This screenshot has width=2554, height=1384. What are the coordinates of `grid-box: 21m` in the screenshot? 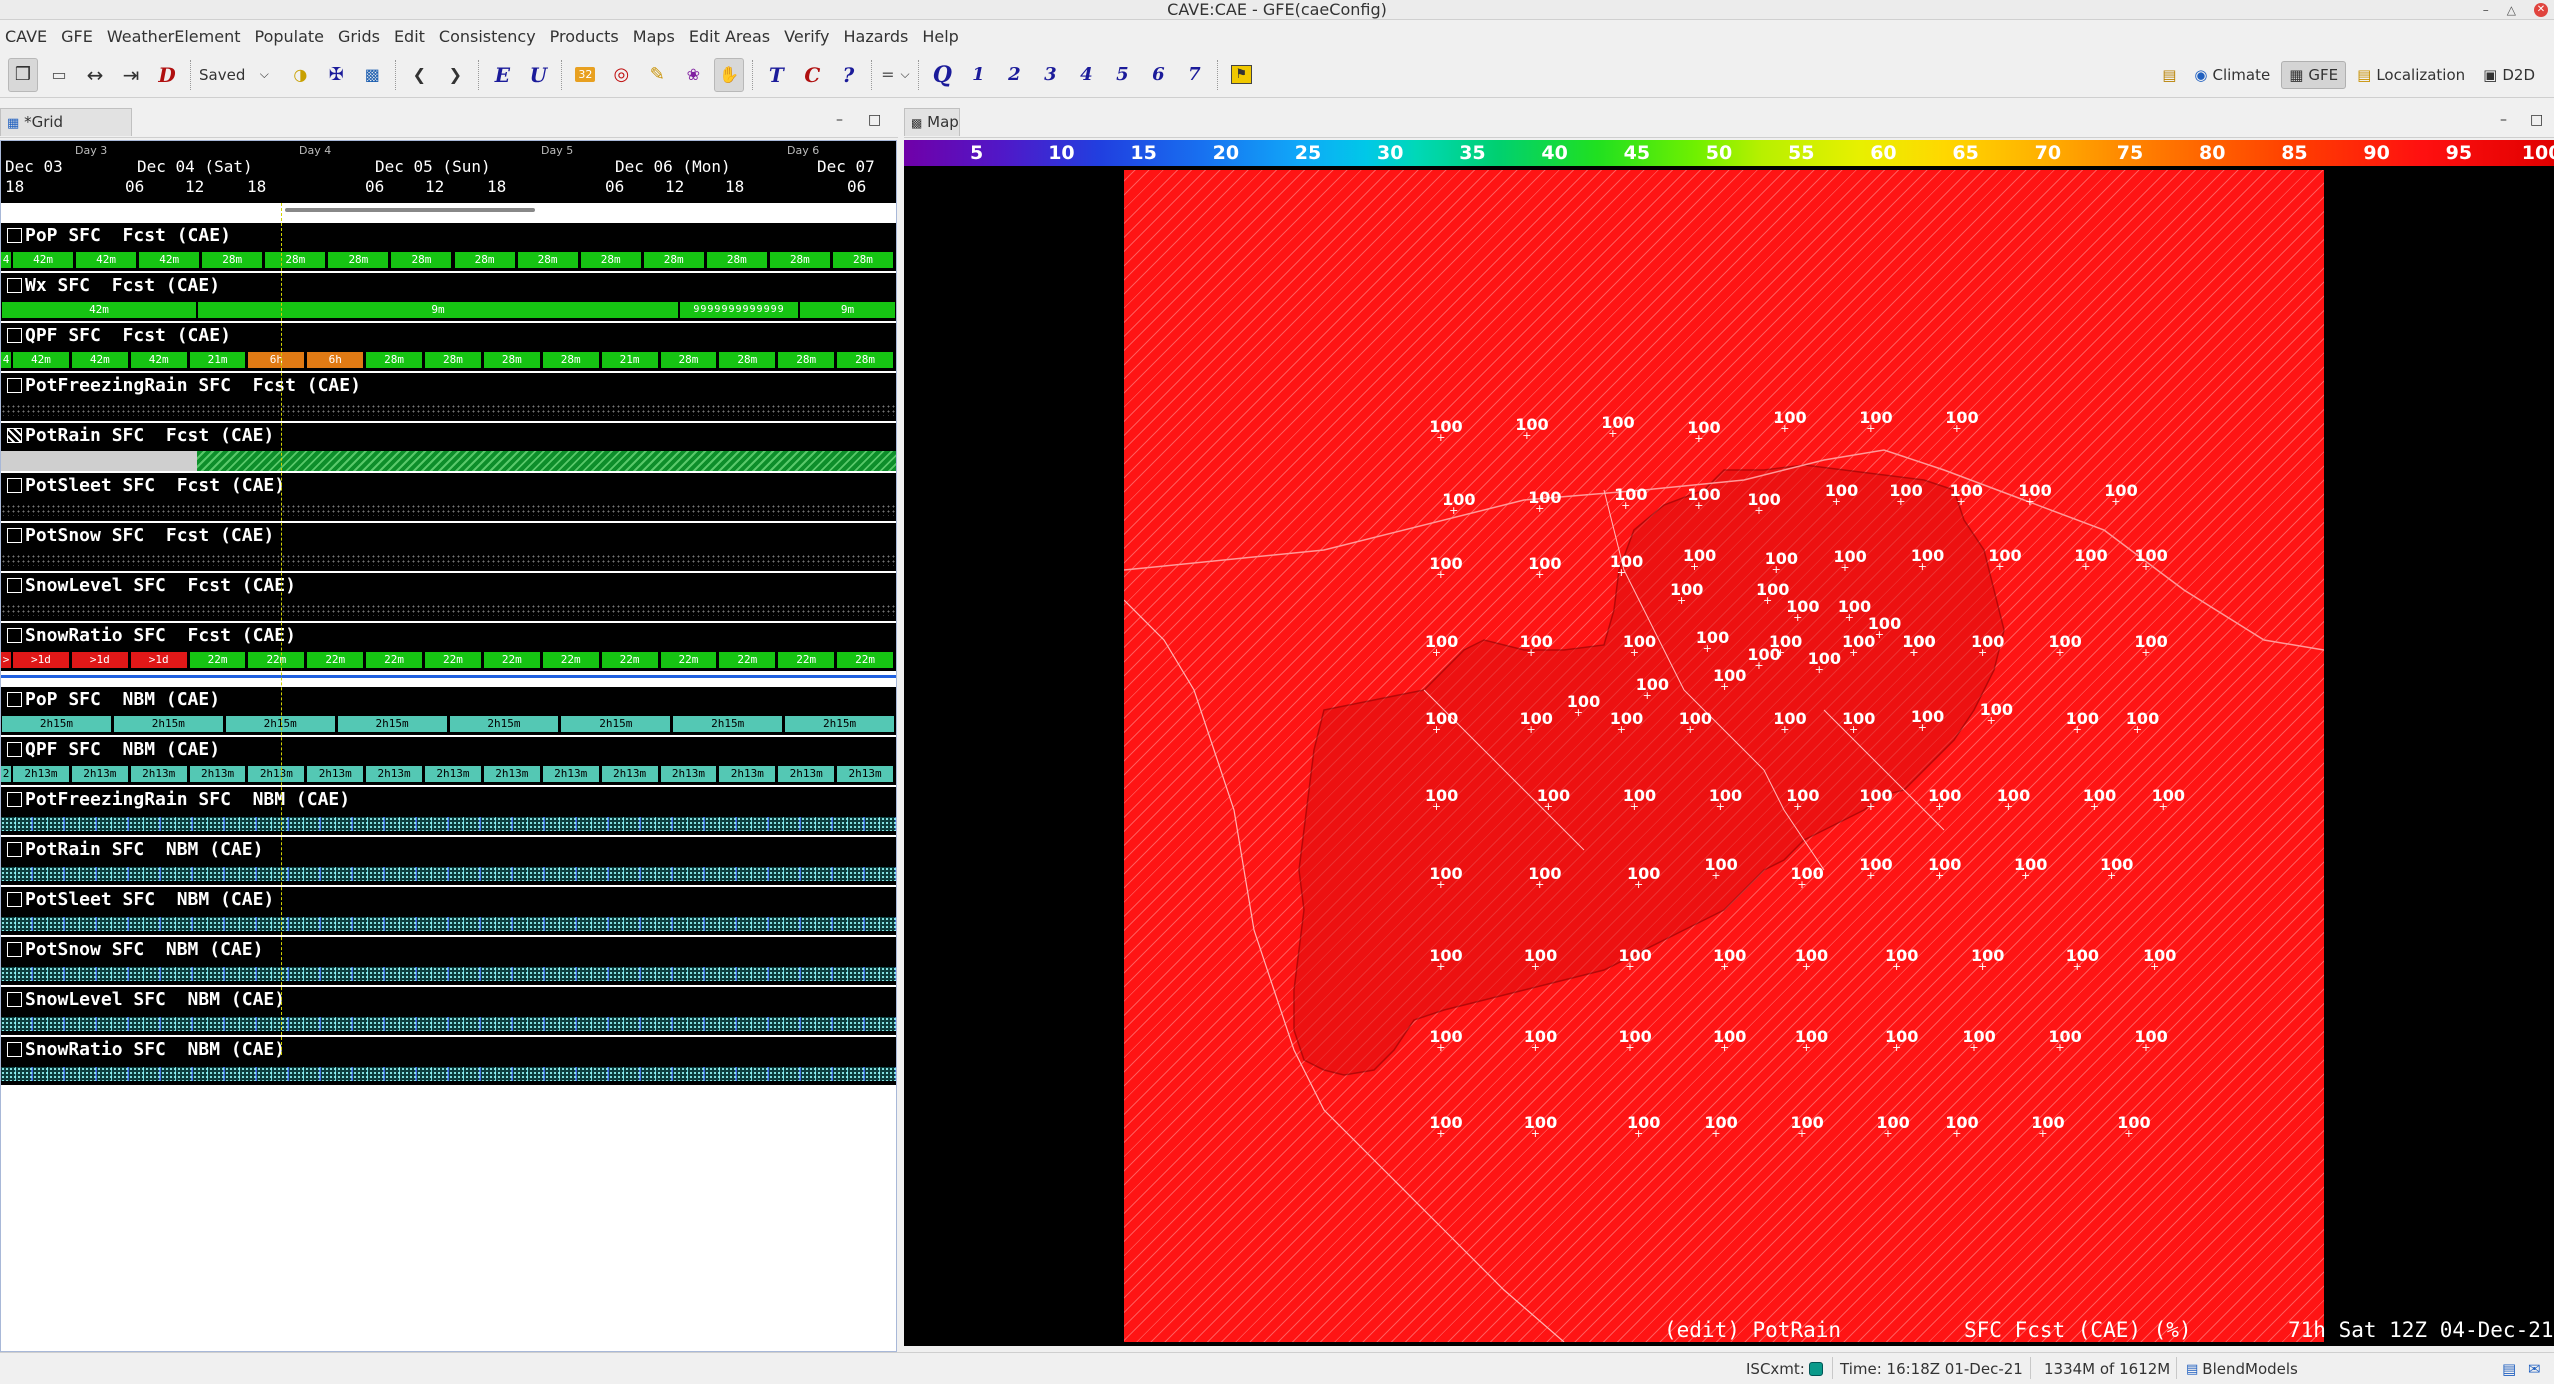 It's located at (629, 360).